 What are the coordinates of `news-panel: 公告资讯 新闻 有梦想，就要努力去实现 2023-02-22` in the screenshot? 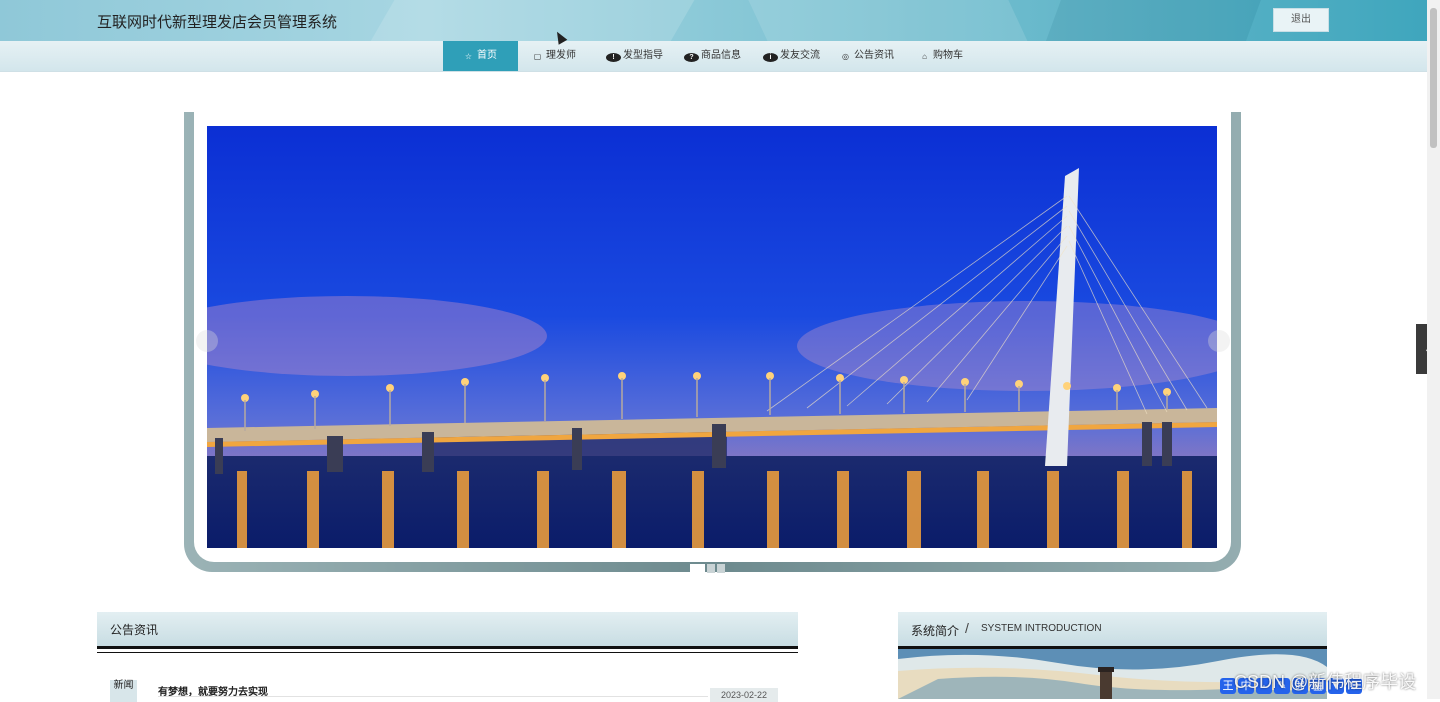 It's located at (447, 657).